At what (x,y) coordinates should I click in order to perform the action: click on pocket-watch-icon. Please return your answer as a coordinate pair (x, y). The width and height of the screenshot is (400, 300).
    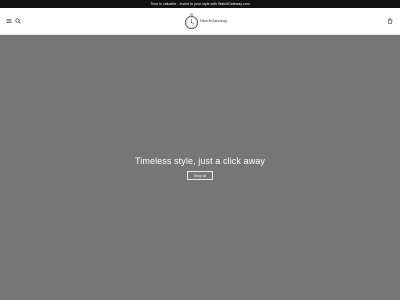
    Looking at the image, I should click on (191, 21).